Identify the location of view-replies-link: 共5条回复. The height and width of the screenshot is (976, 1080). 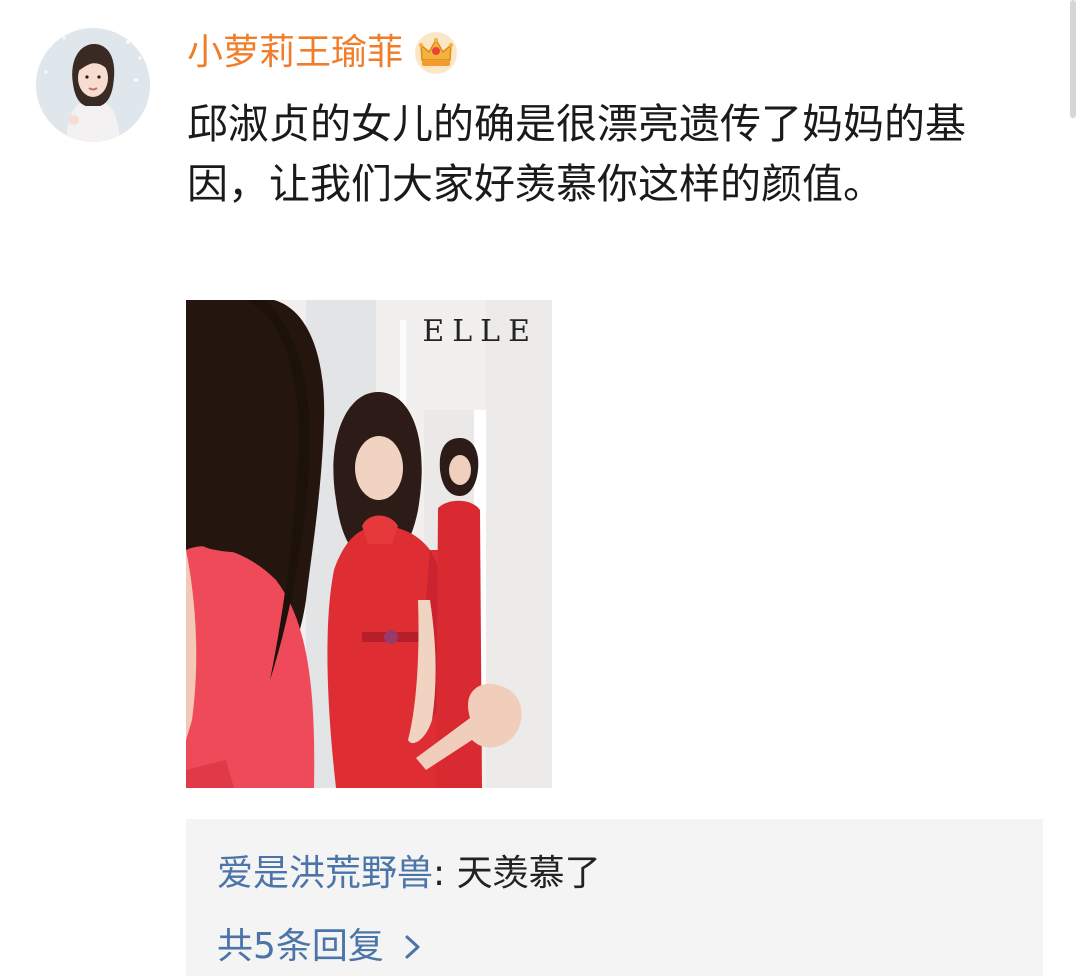
(320, 947).